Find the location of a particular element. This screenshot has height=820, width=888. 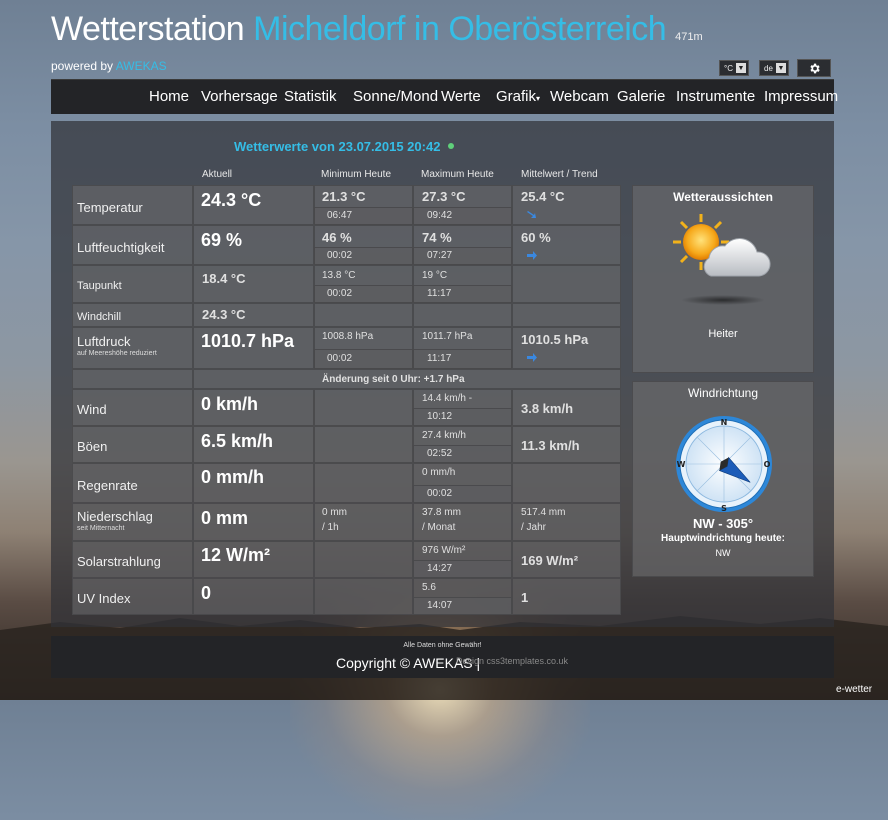

settings-button is located at coordinates (814, 68).